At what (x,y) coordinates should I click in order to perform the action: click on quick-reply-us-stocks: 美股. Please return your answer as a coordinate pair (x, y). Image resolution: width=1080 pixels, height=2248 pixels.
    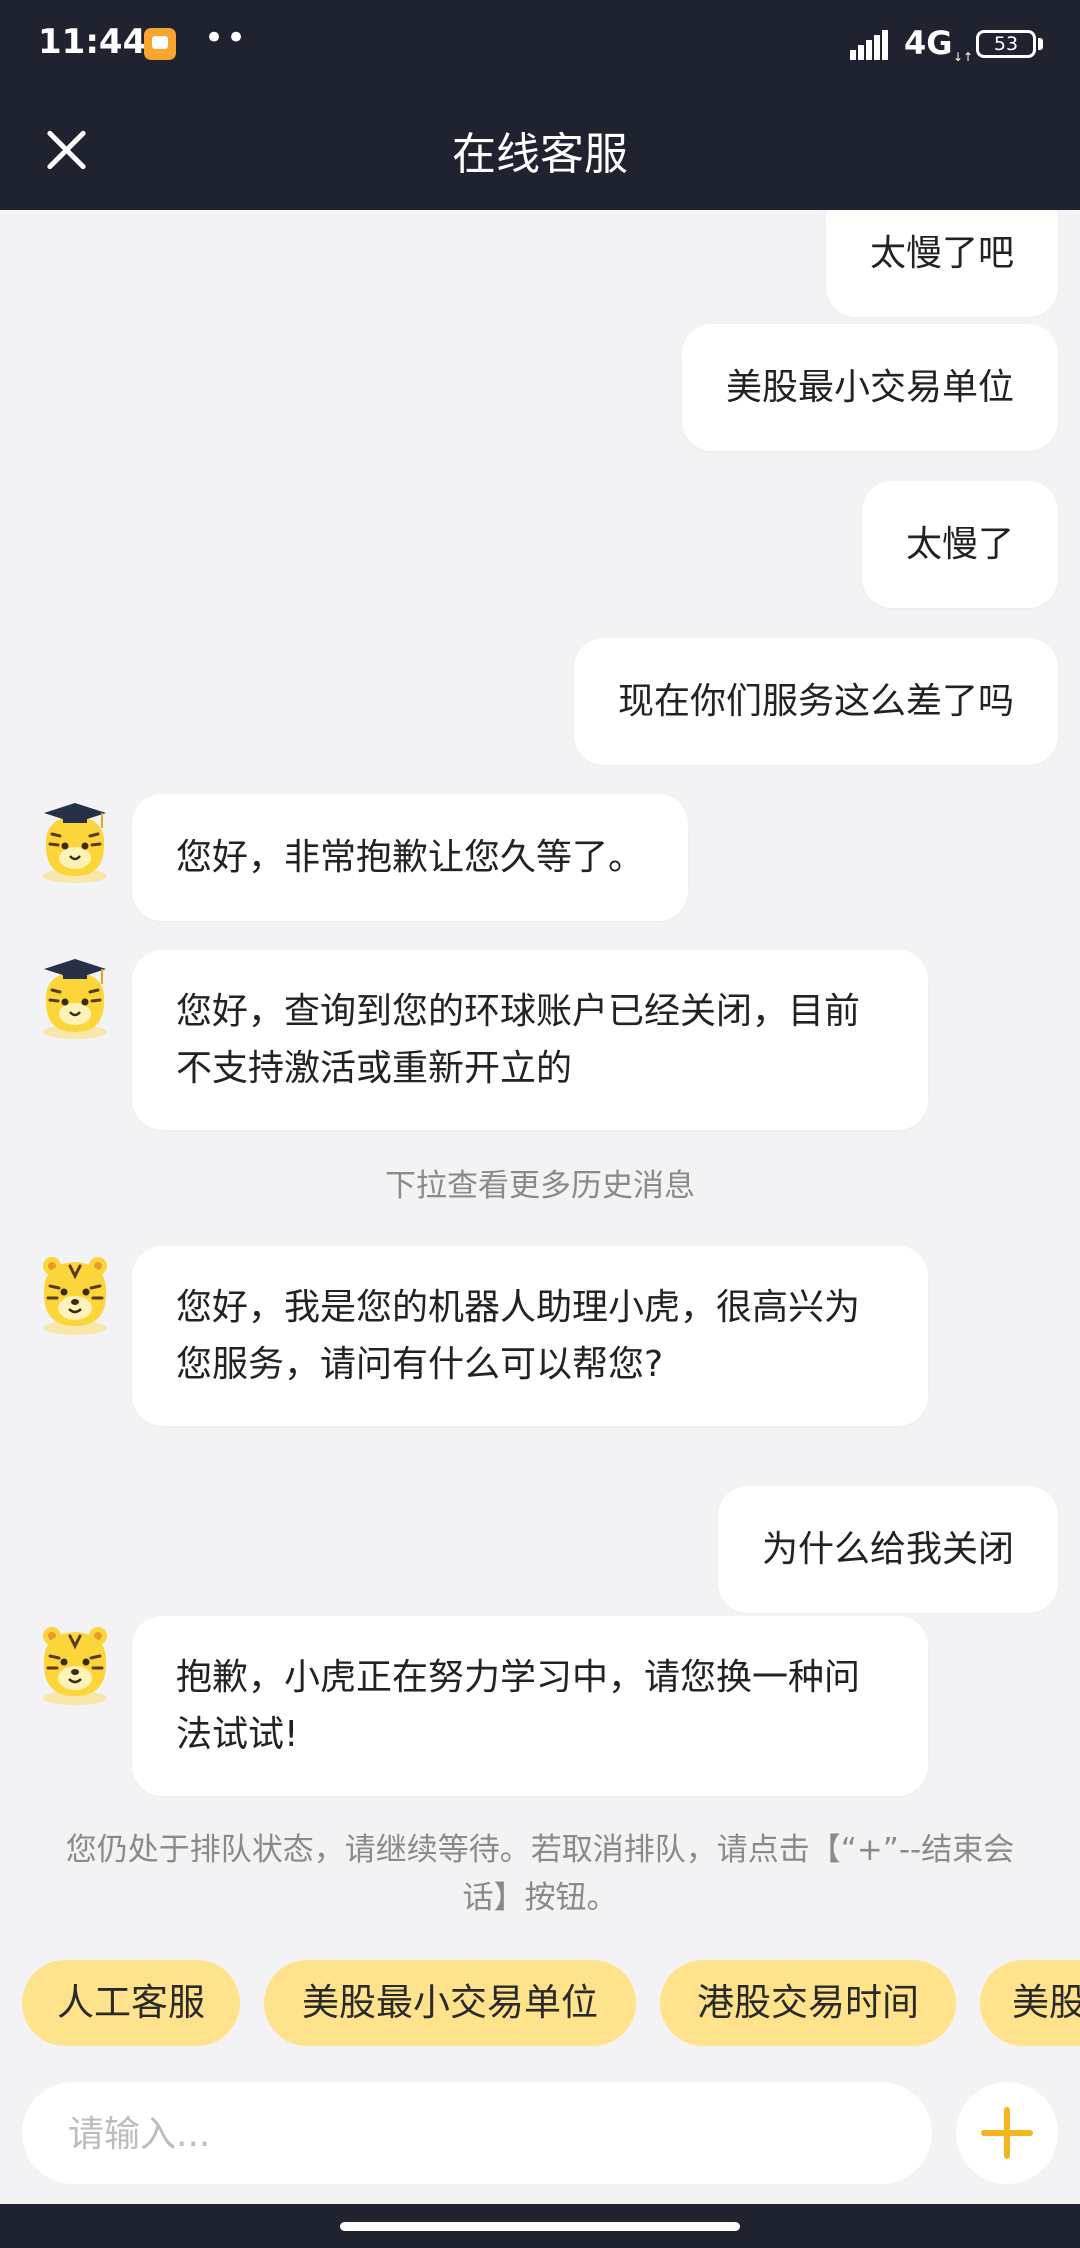
    Looking at the image, I should click on (1030, 2003).